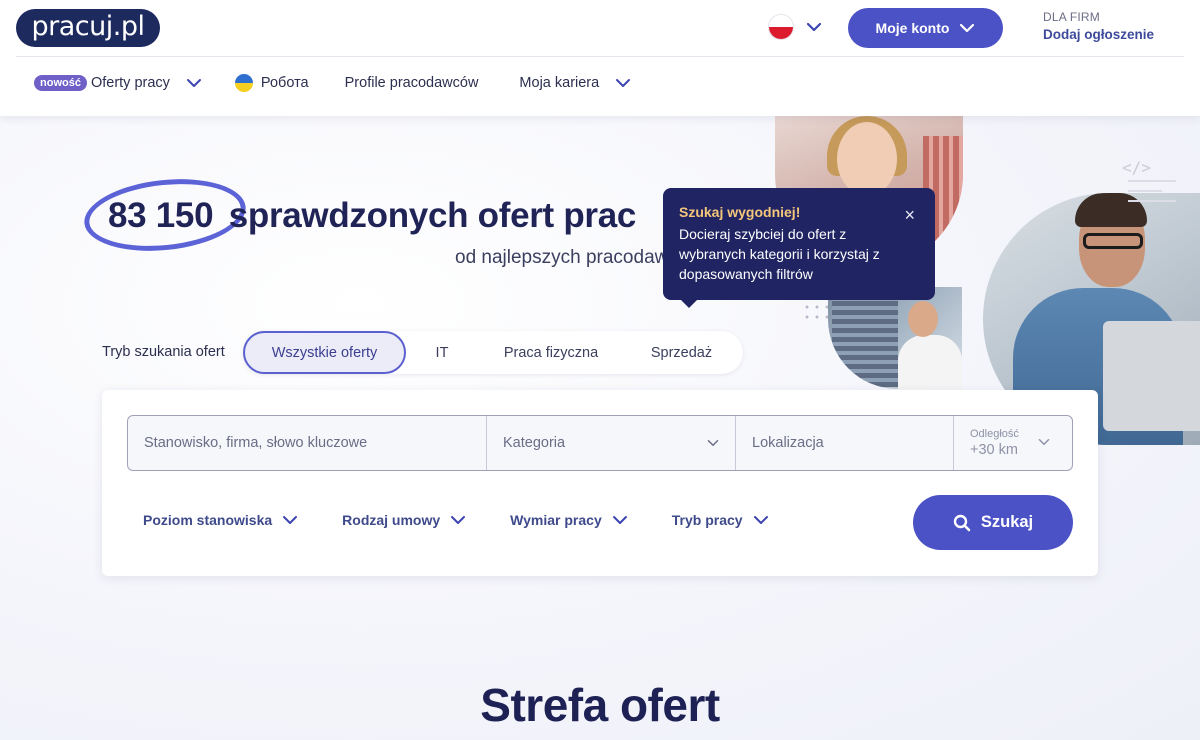 The width and height of the screenshot is (1200, 740). Describe the element at coordinates (994, 450) in the screenshot. I see `distance-value: +30 km` at that location.